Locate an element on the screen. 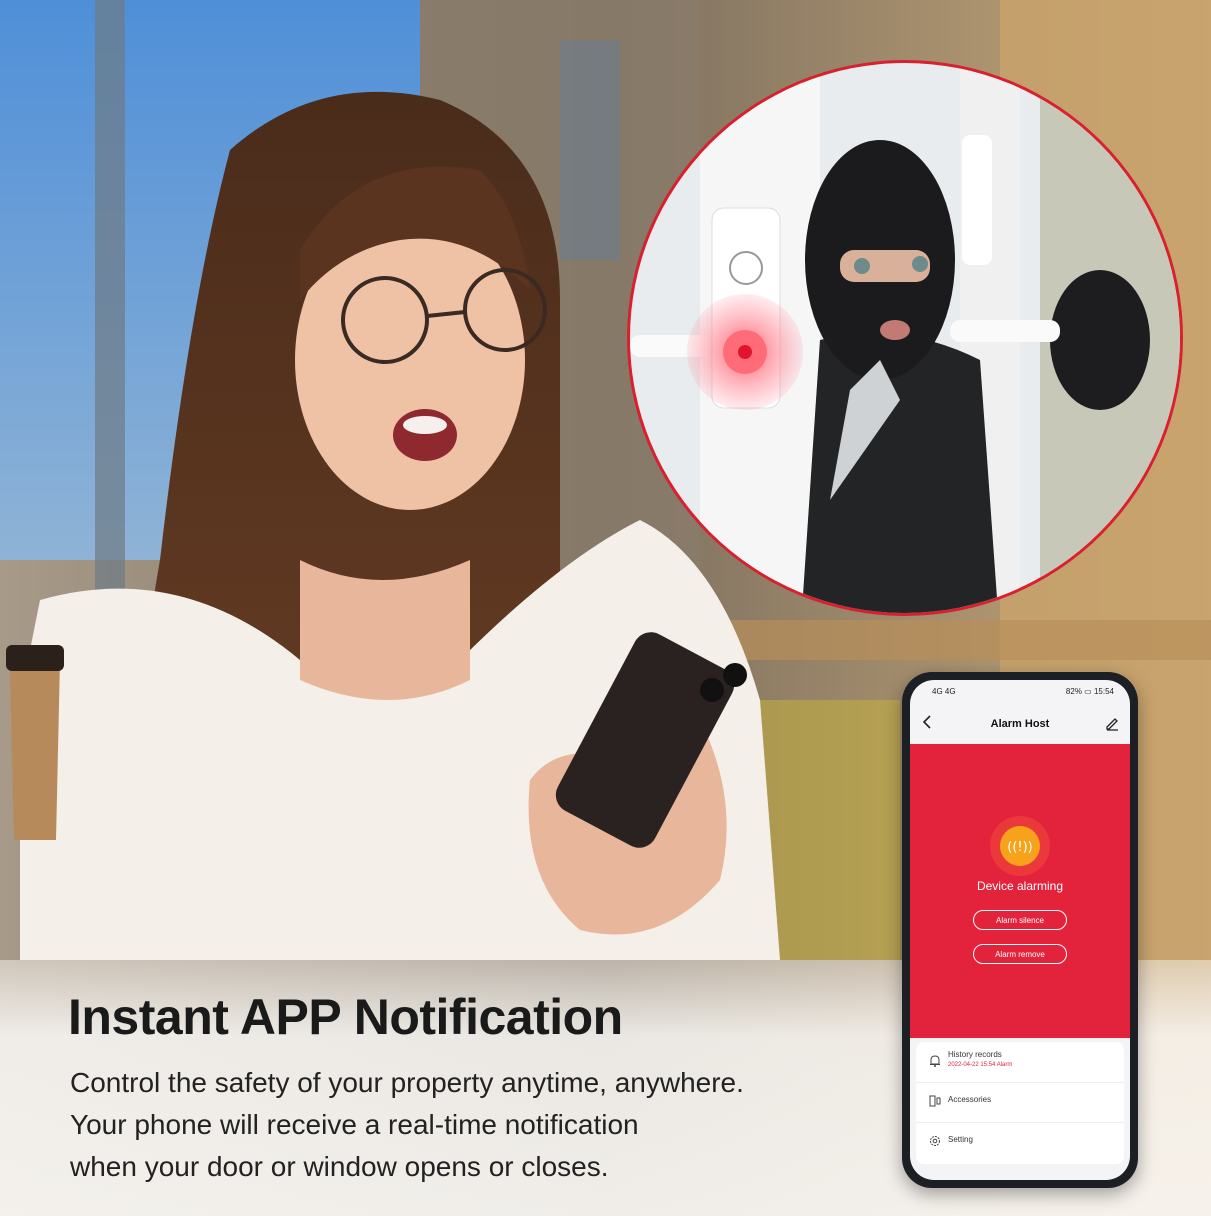 The width and height of the screenshot is (1211, 1216). alarm-siren-icon: ((!)) is located at coordinates (1020, 846).